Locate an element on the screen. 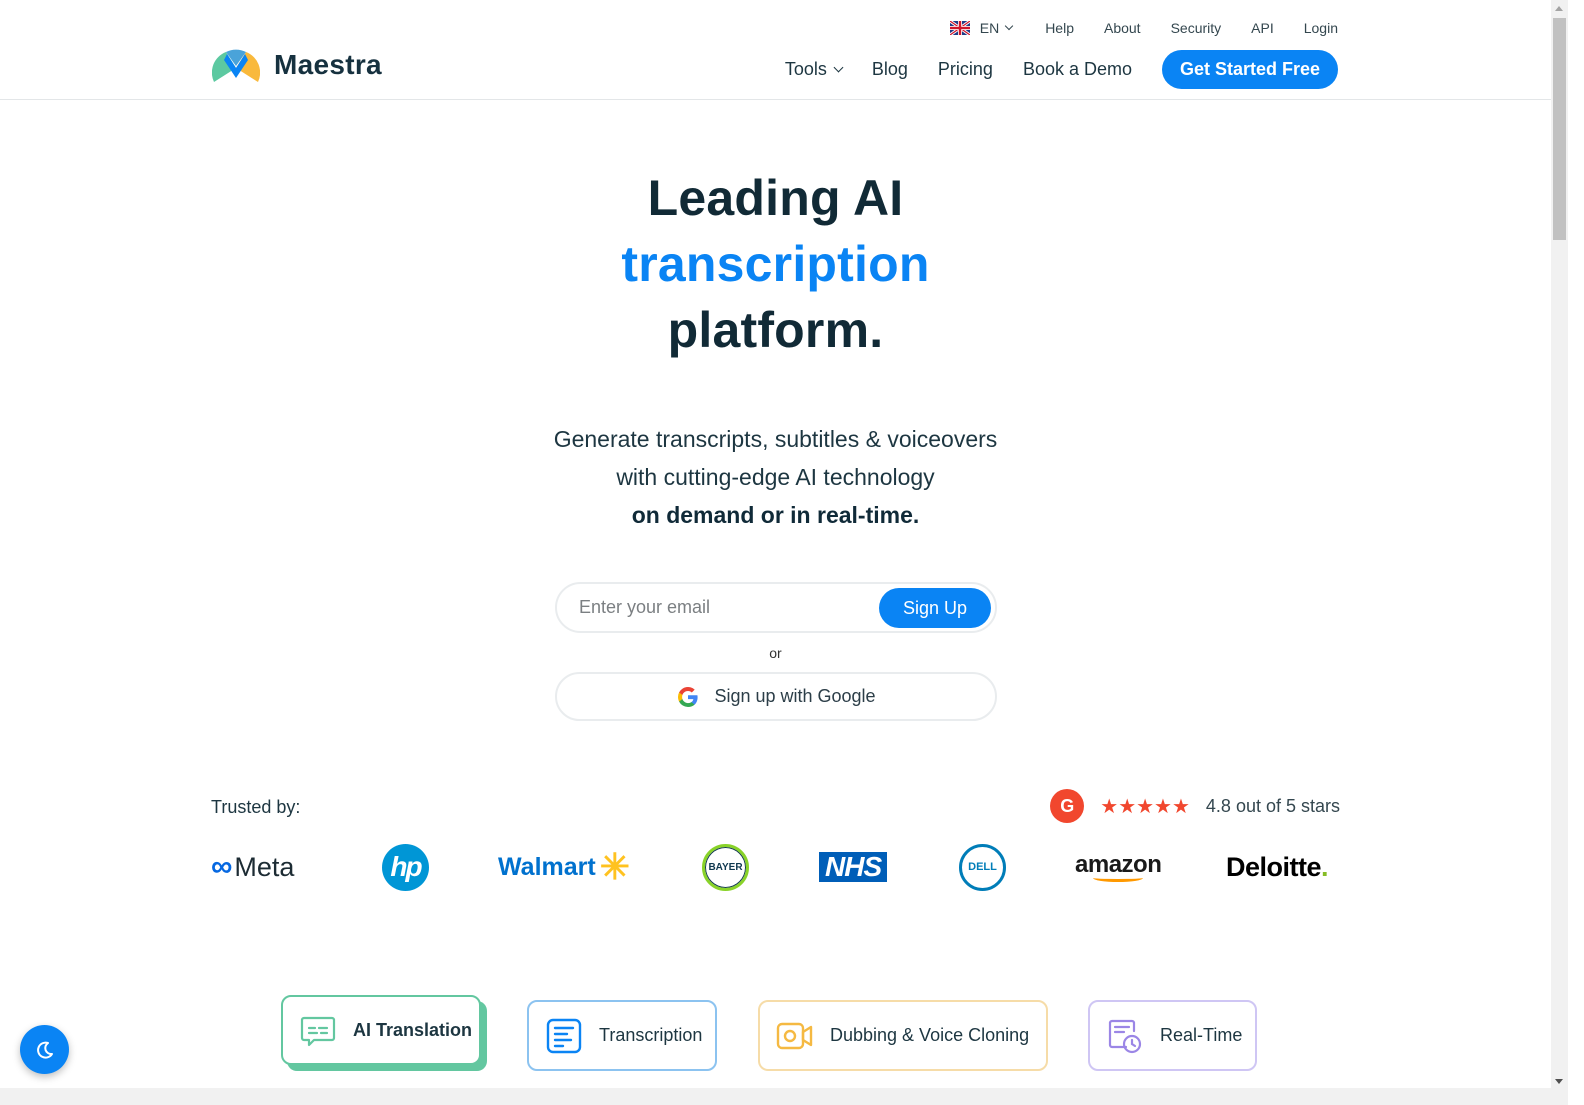 The height and width of the screenshot is (1105, 1584). google-icon is located at coordinates (688, 696).